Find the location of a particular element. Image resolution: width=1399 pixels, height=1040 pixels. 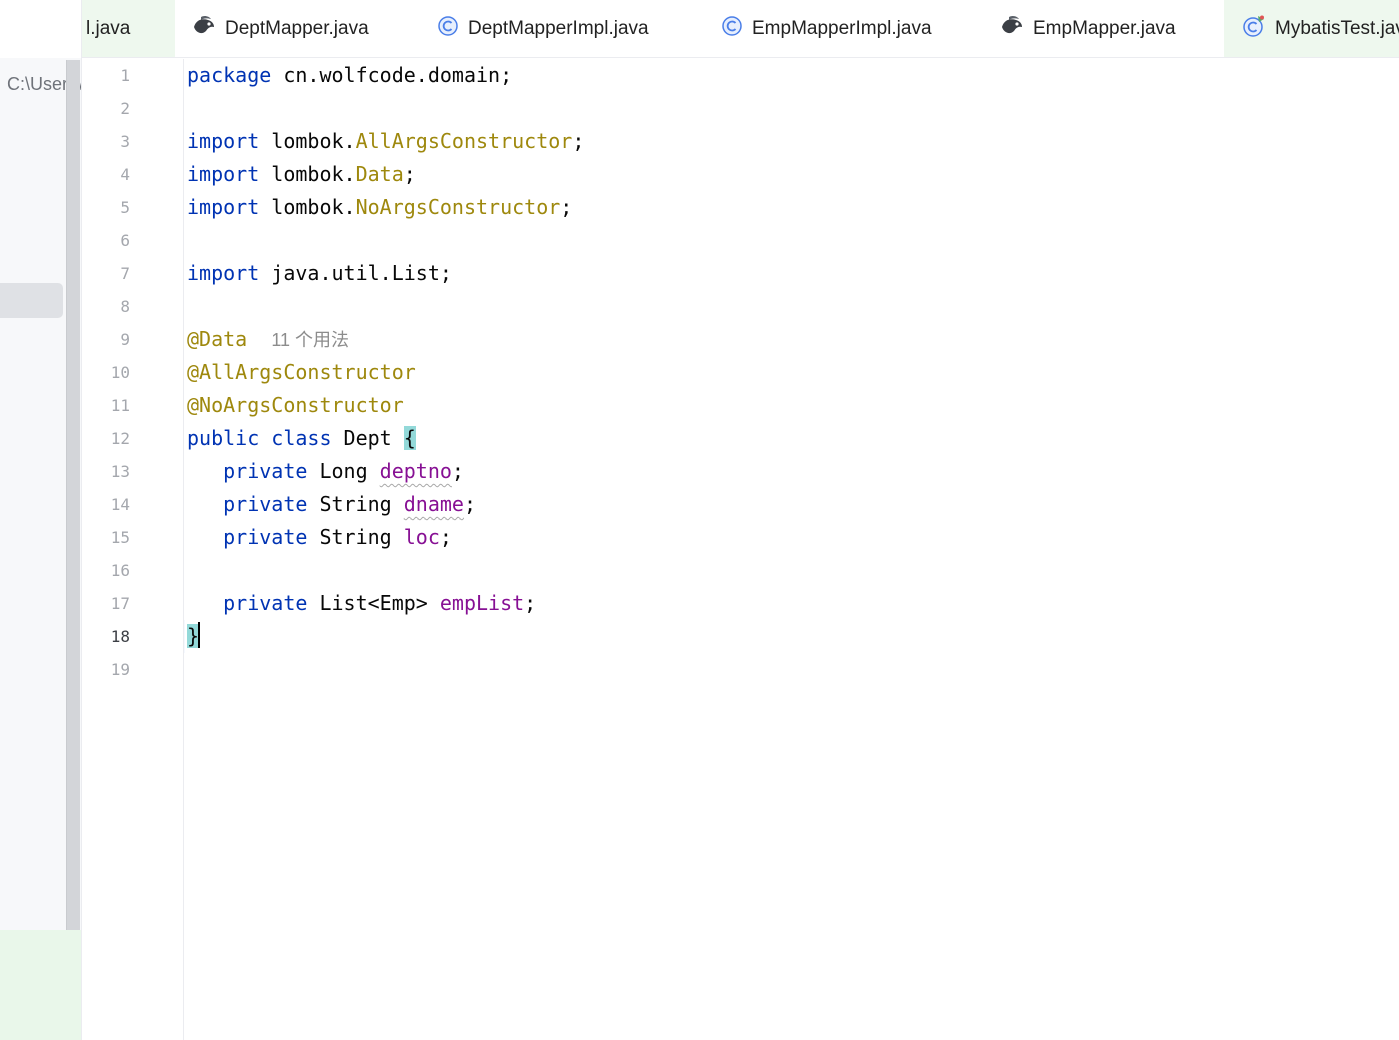

code-line: public class Dept { is located at coordinates (301, 438).